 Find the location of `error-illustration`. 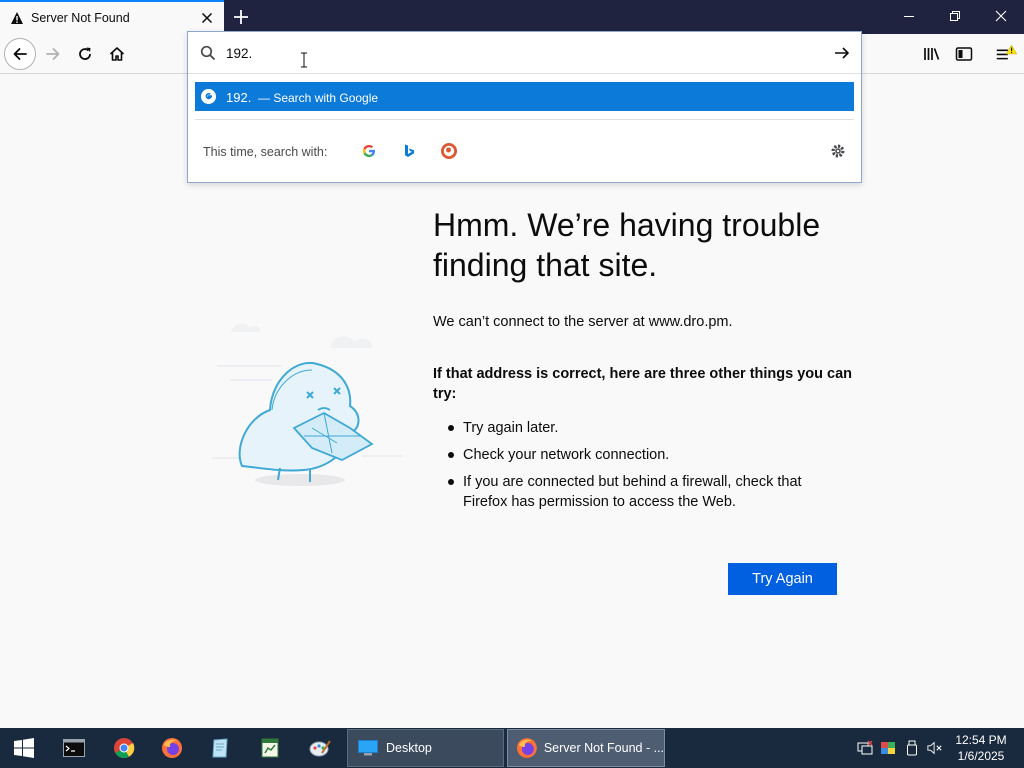

error-illustration is located at coordinates (312, 405).